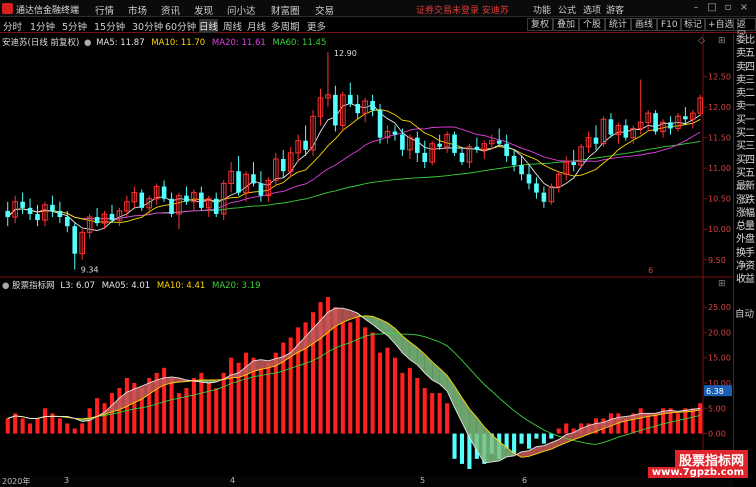  I want to click on month-marker: 6, so click(650, 270).